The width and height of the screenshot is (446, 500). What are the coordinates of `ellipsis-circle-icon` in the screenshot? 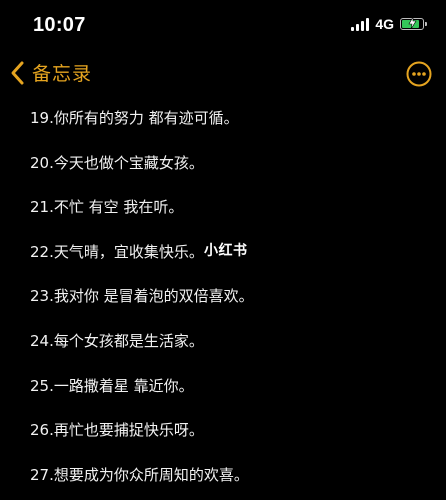 It's located at (419, 74).